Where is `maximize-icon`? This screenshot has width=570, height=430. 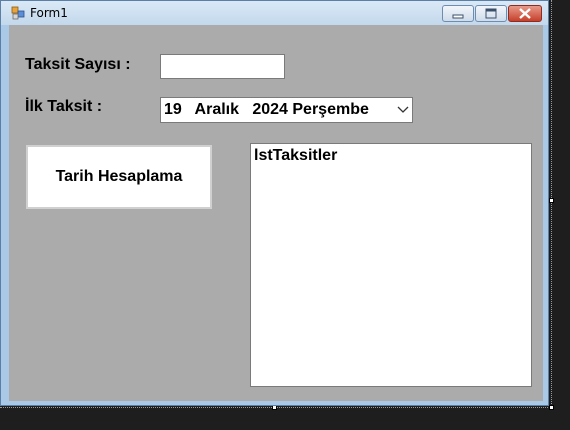 maximize-icon is located at coordinates (491, 13).